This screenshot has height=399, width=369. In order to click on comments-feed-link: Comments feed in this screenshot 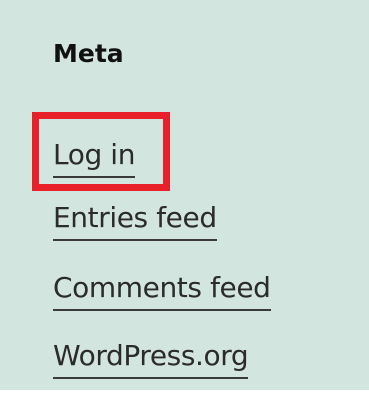, I will do `click(162, 289)`.